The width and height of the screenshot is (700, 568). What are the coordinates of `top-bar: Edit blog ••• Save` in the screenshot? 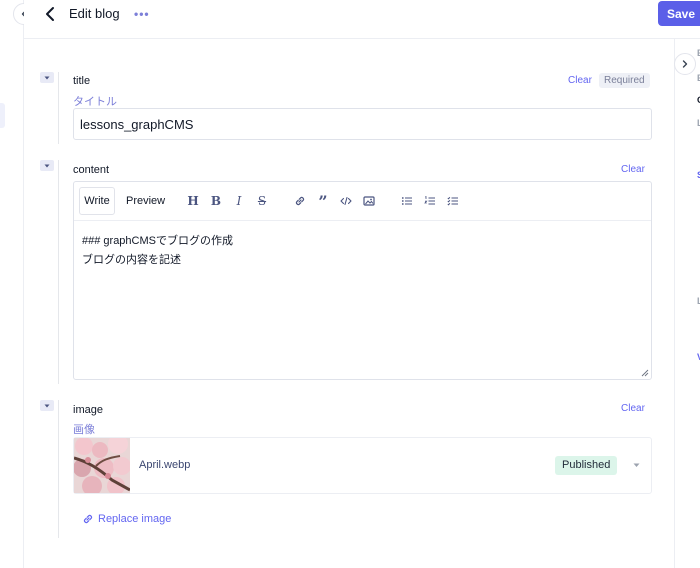 It's located at (362, 19).